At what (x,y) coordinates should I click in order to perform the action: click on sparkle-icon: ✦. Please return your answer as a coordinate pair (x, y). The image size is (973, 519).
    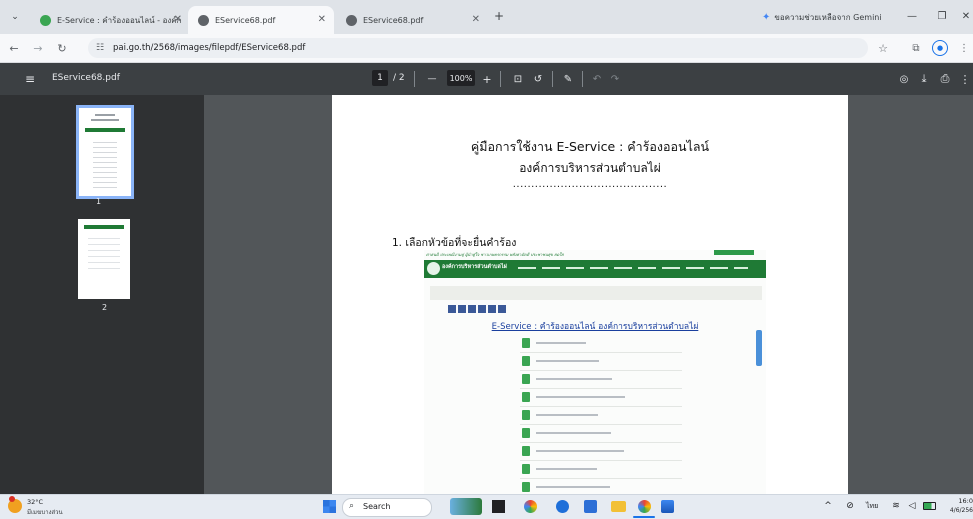
    Looking at the image, I should click on (766, 17).